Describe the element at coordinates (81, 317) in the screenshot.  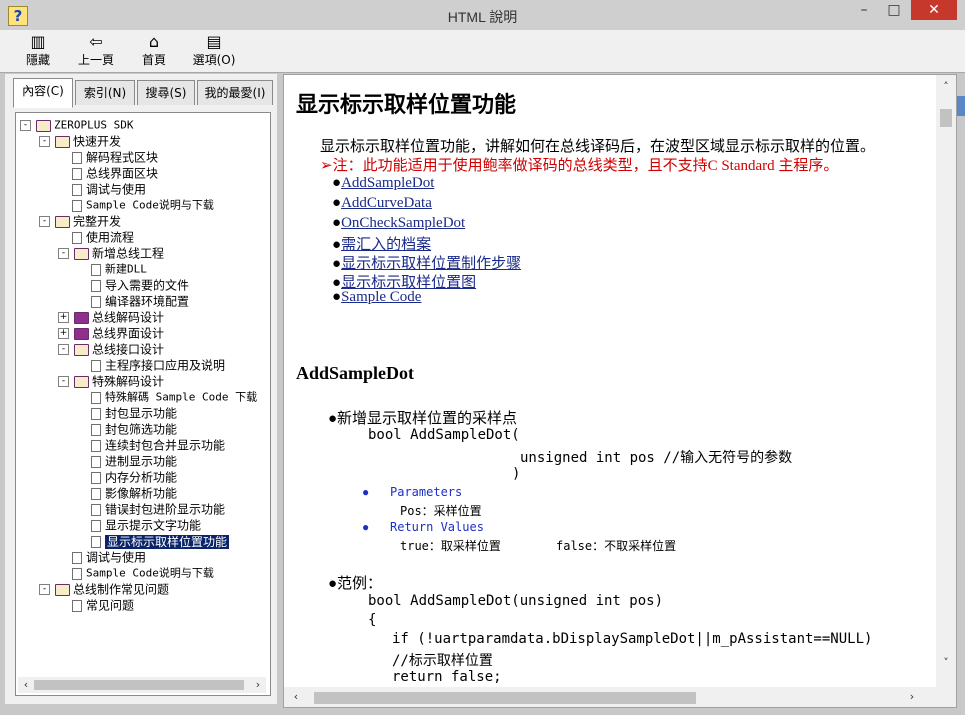
I see `closed-book-icon` at that location.